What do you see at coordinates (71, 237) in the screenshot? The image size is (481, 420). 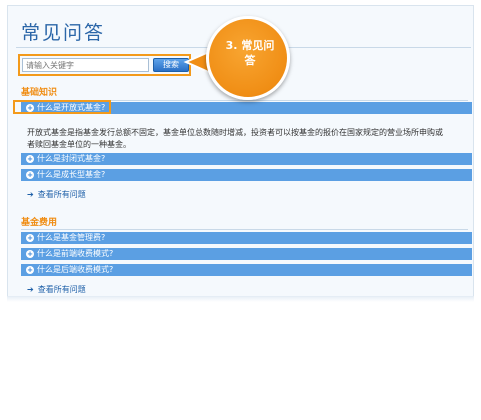 I see `question-label: 什么是基金管理费?` at bounding box center [71, 237].